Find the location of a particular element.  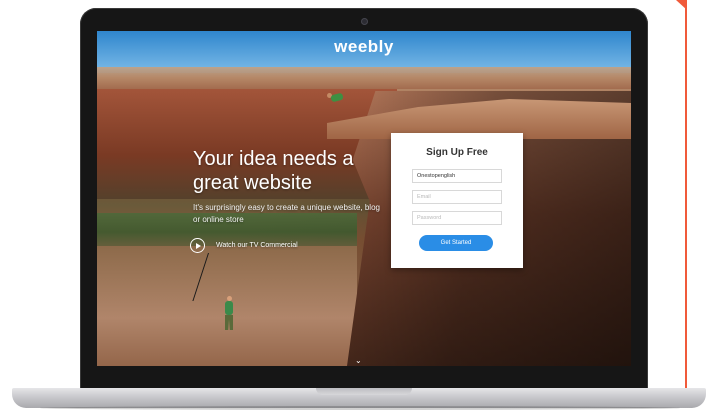

page-edge-accent is located at coordinates (686, 196).